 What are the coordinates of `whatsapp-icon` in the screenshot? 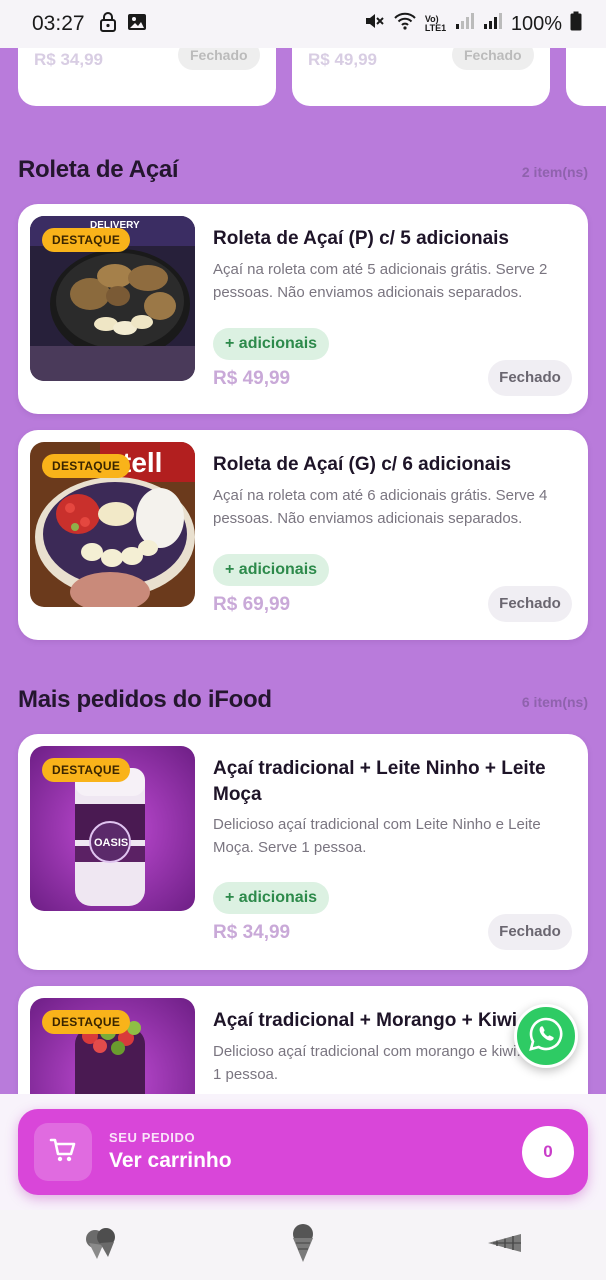 It's located at (546, 1036).